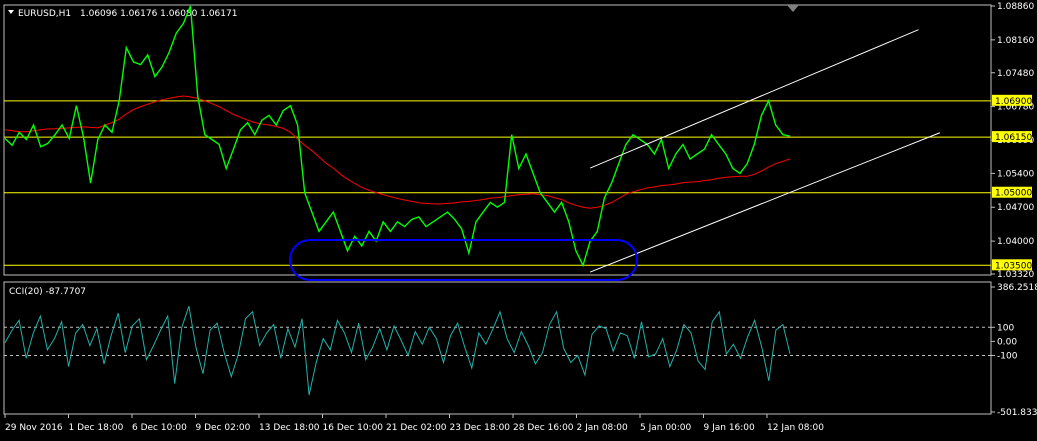 Image resolution: width=1037 pixels, height=441 pixels. I want to click on time-tick-label: 5 Jan 00:00, so click(666, 428).